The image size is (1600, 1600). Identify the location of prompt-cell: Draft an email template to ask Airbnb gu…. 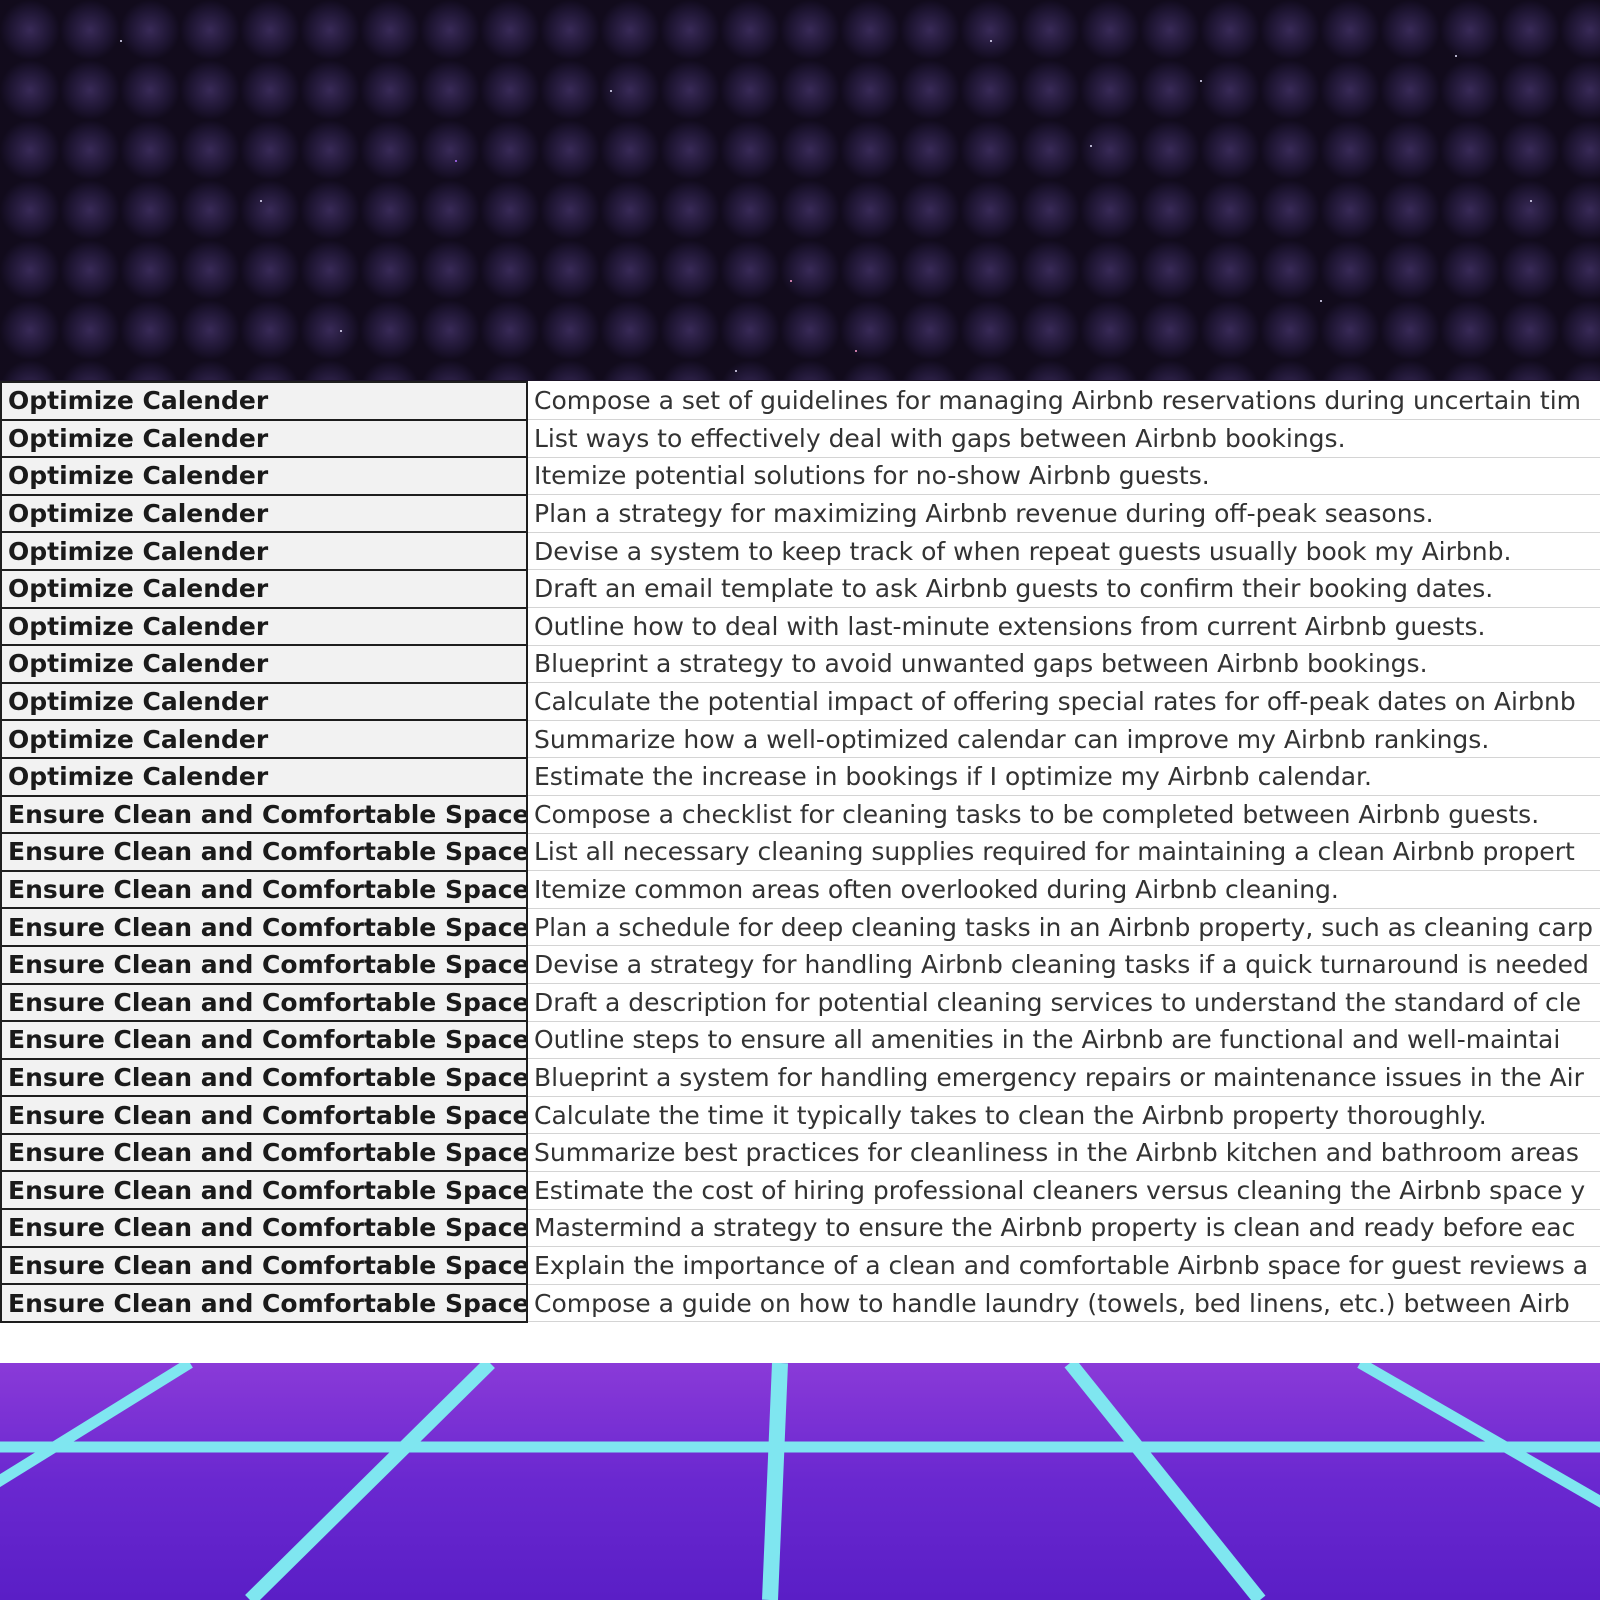
(1063, 589).